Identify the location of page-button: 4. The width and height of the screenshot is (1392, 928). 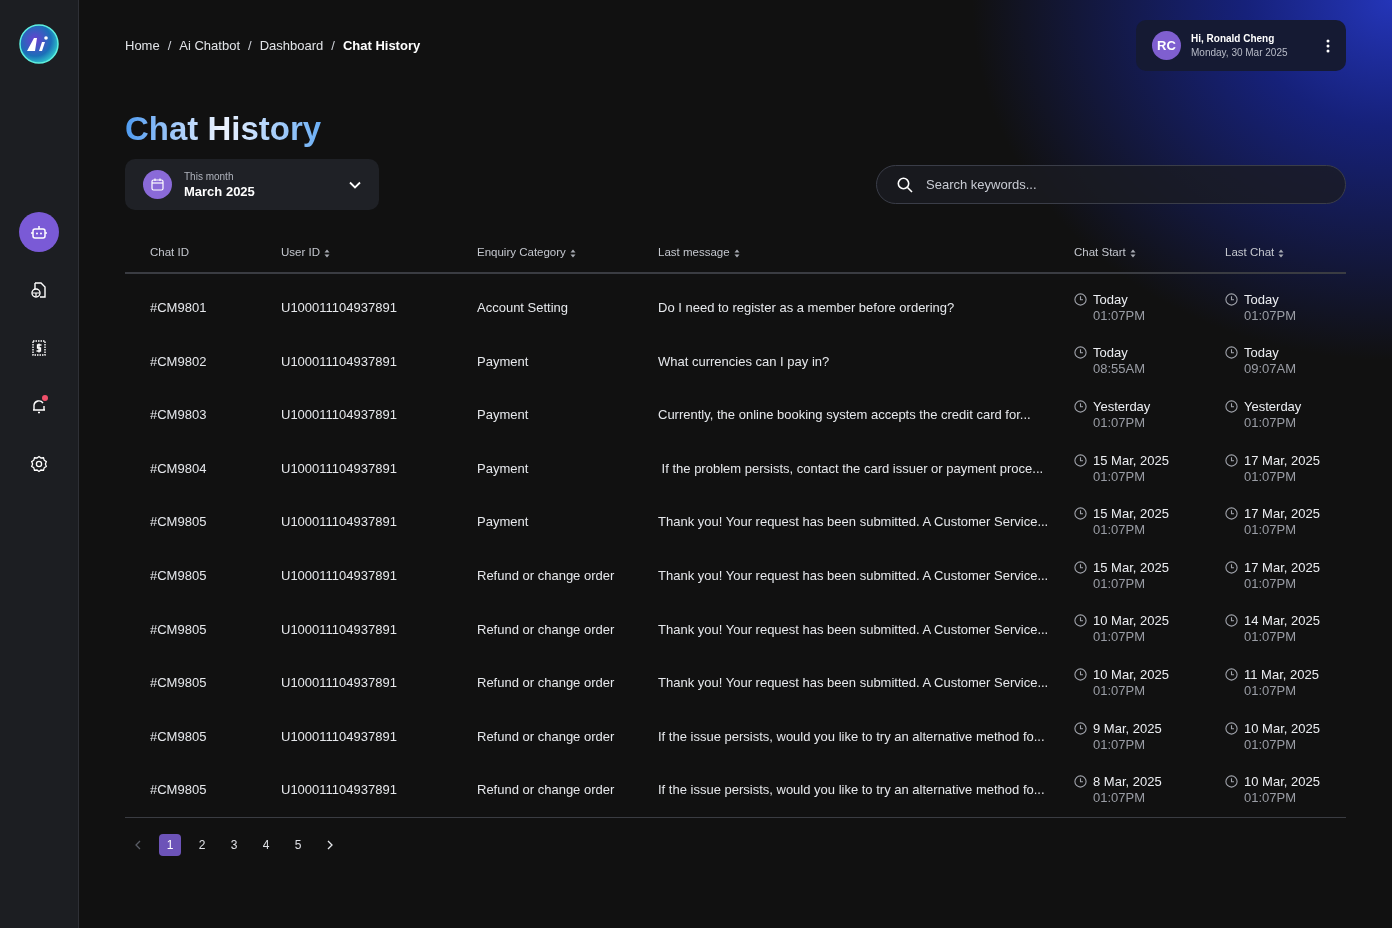
(266, 844).